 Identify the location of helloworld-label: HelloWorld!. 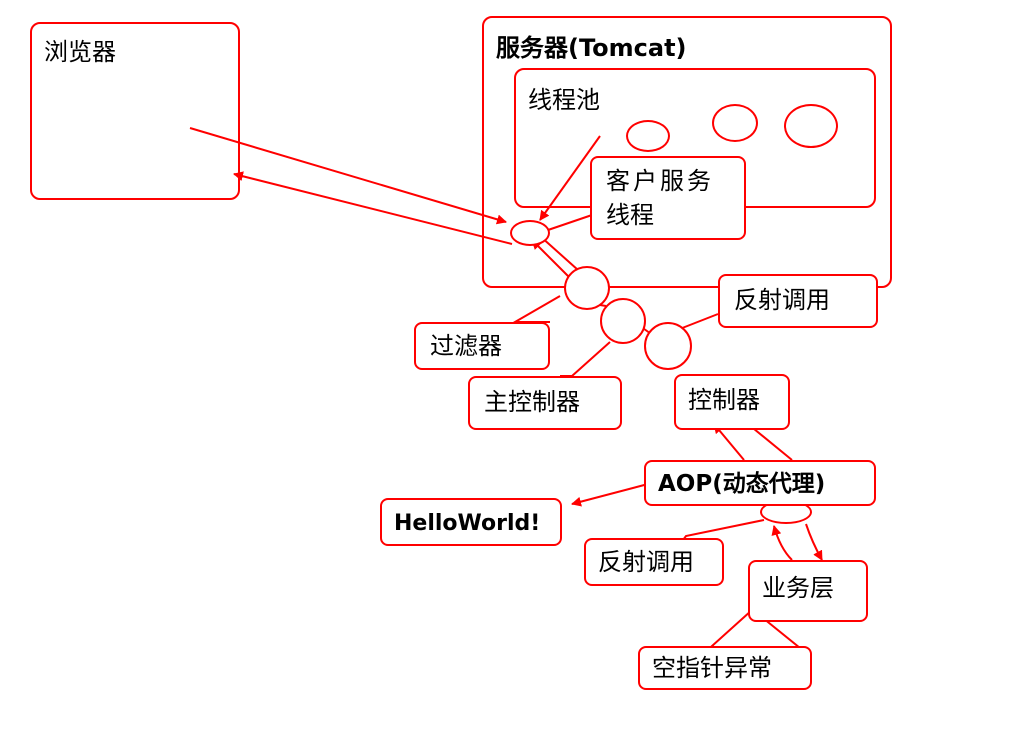
(467, 523).